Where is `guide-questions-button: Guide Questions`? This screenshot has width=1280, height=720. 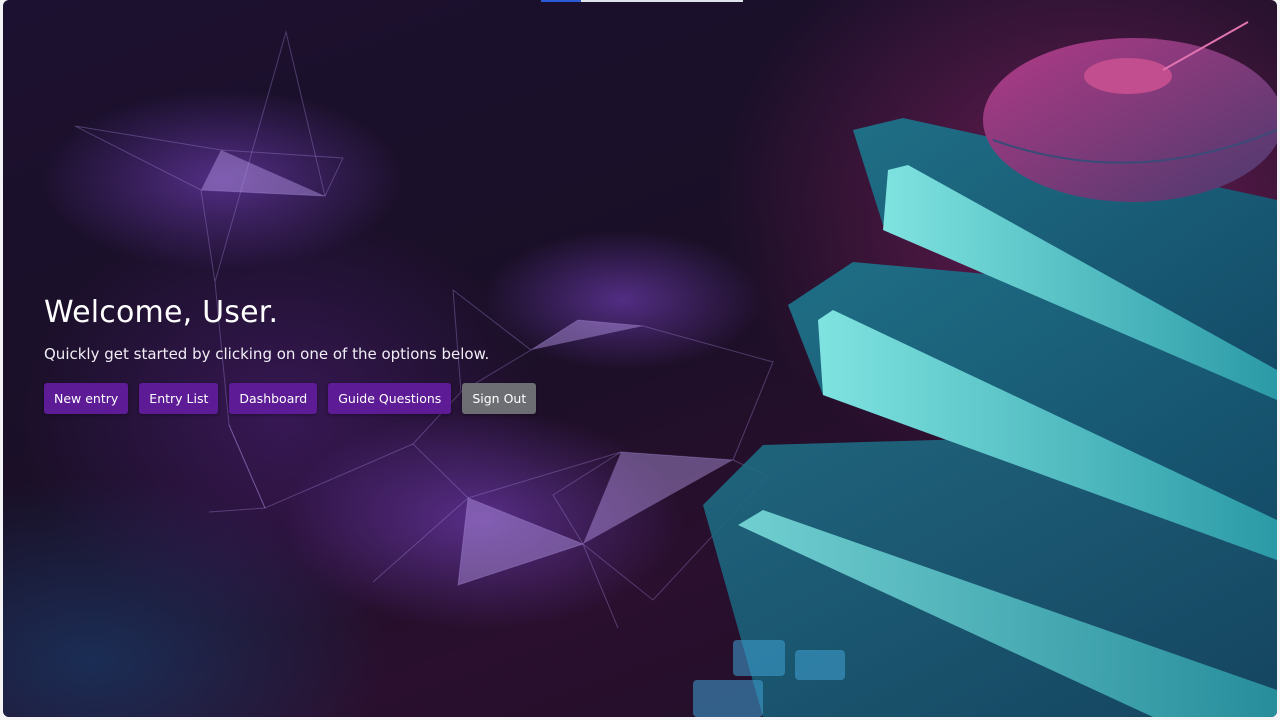 guide-questions-button: Guide Questions is located at coordinates (390, 398).